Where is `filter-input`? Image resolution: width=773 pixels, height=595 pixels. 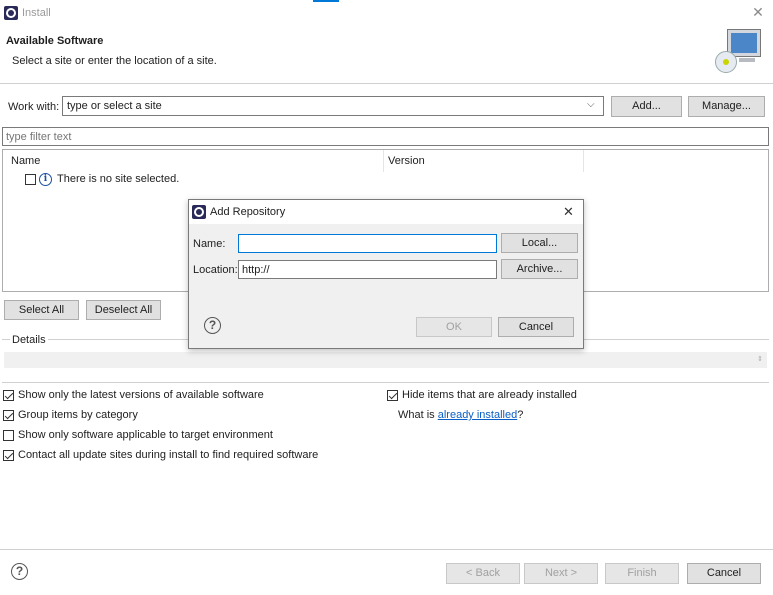
filter-input is located at coordinates (385, 136).